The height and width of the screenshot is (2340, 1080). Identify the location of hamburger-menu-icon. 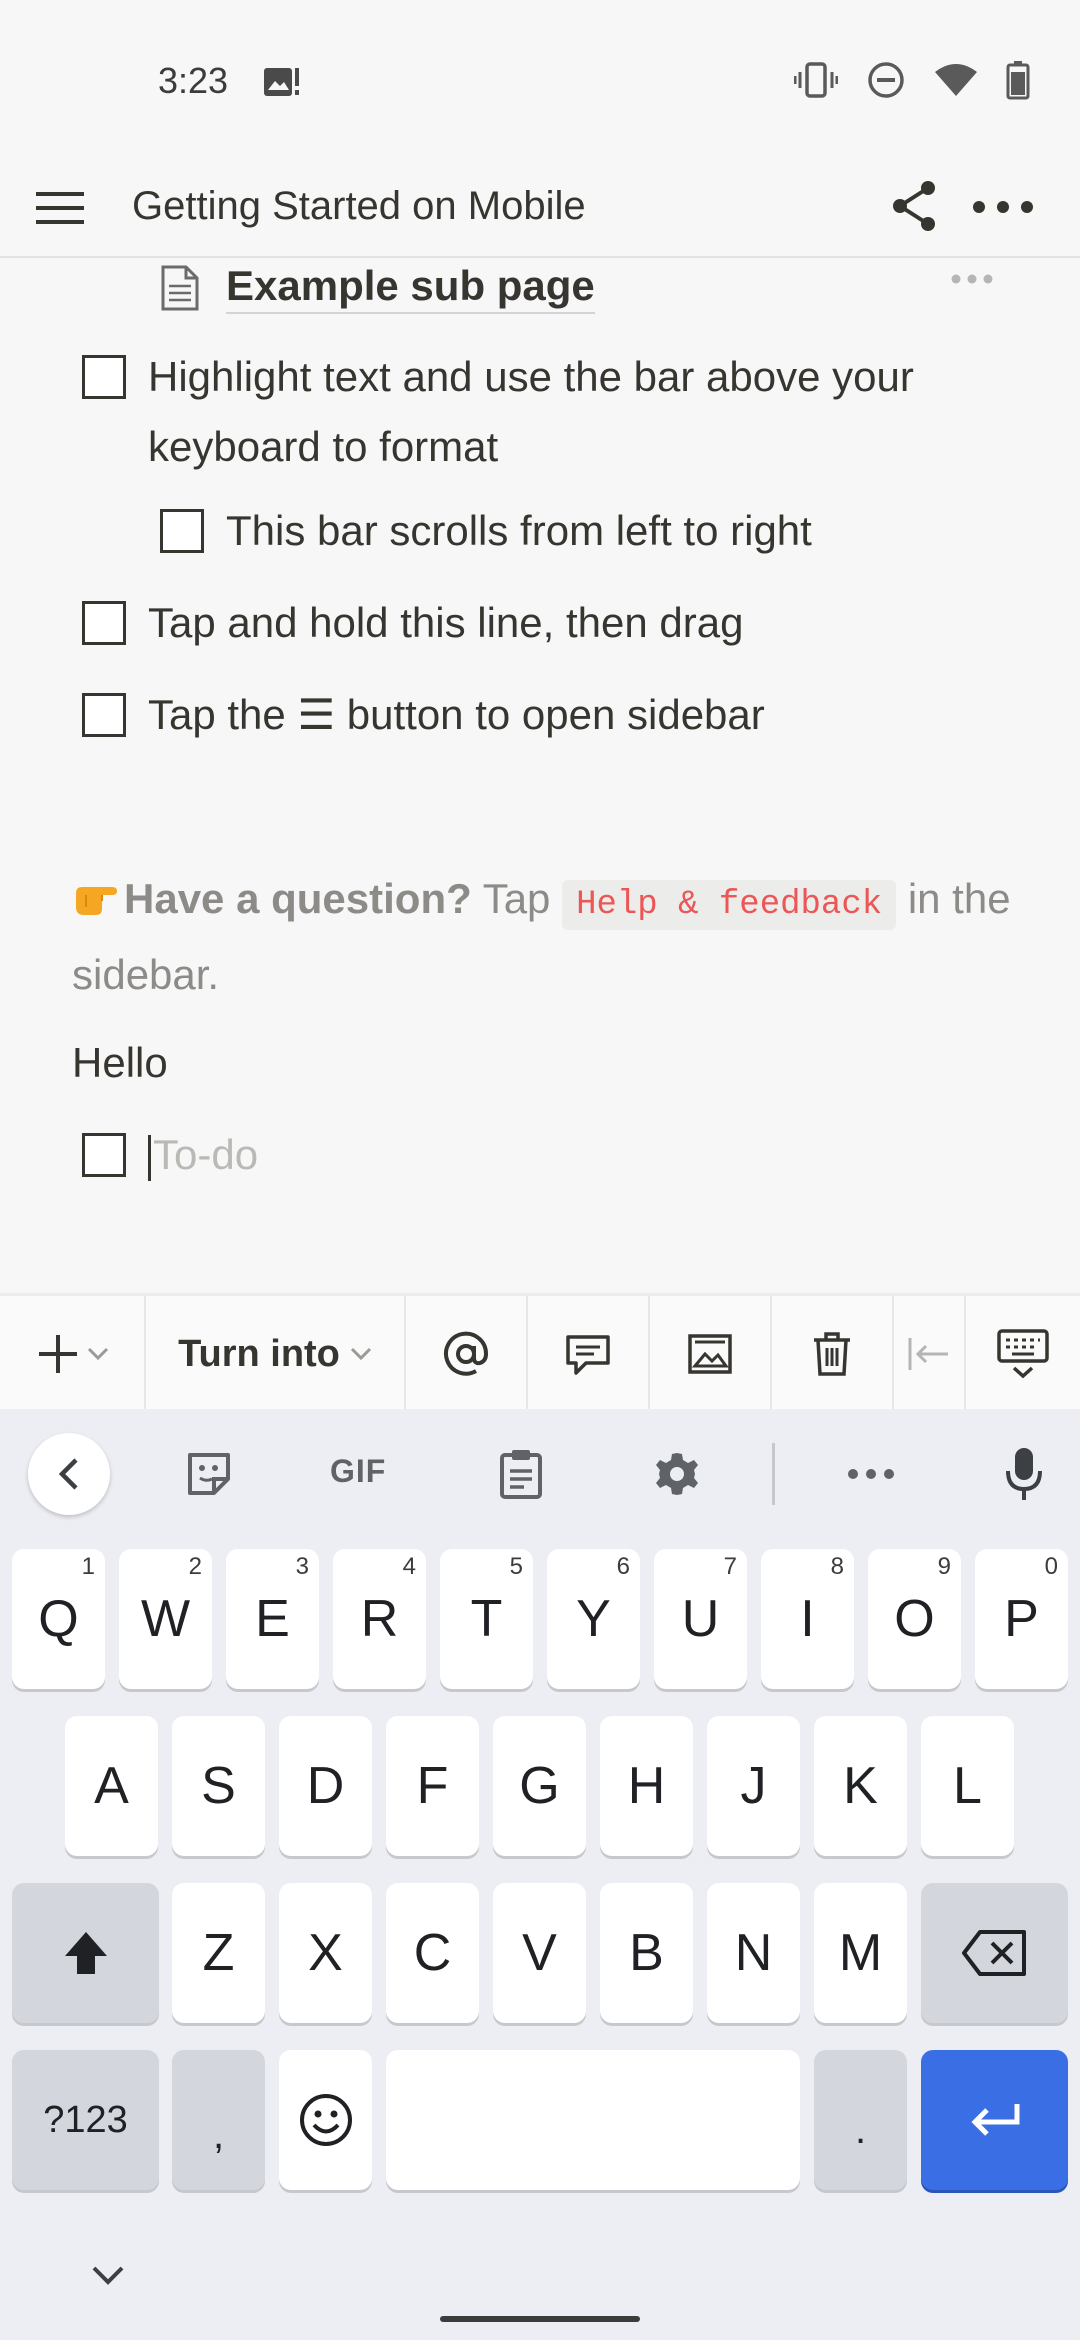
(60, 208).